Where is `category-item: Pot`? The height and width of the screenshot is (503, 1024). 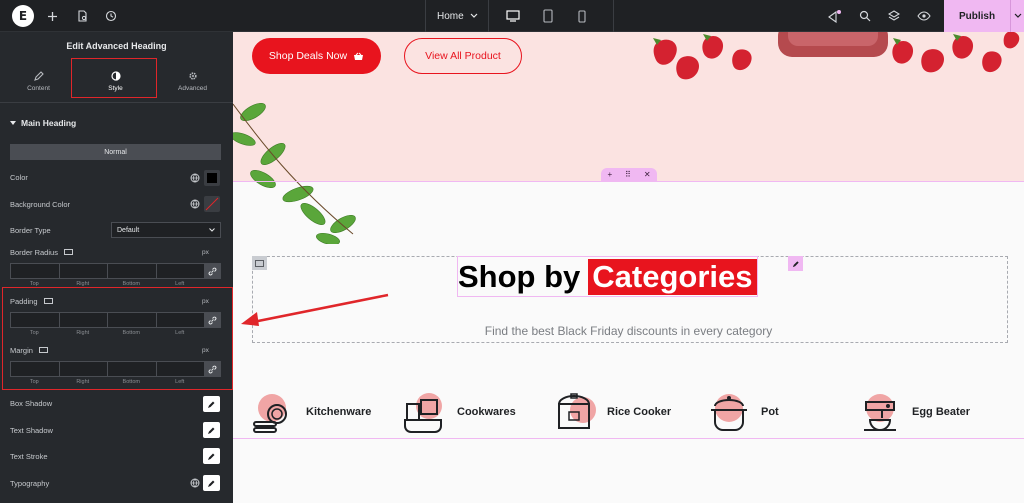 category-item: Pot is located at coordinates (743, 412).